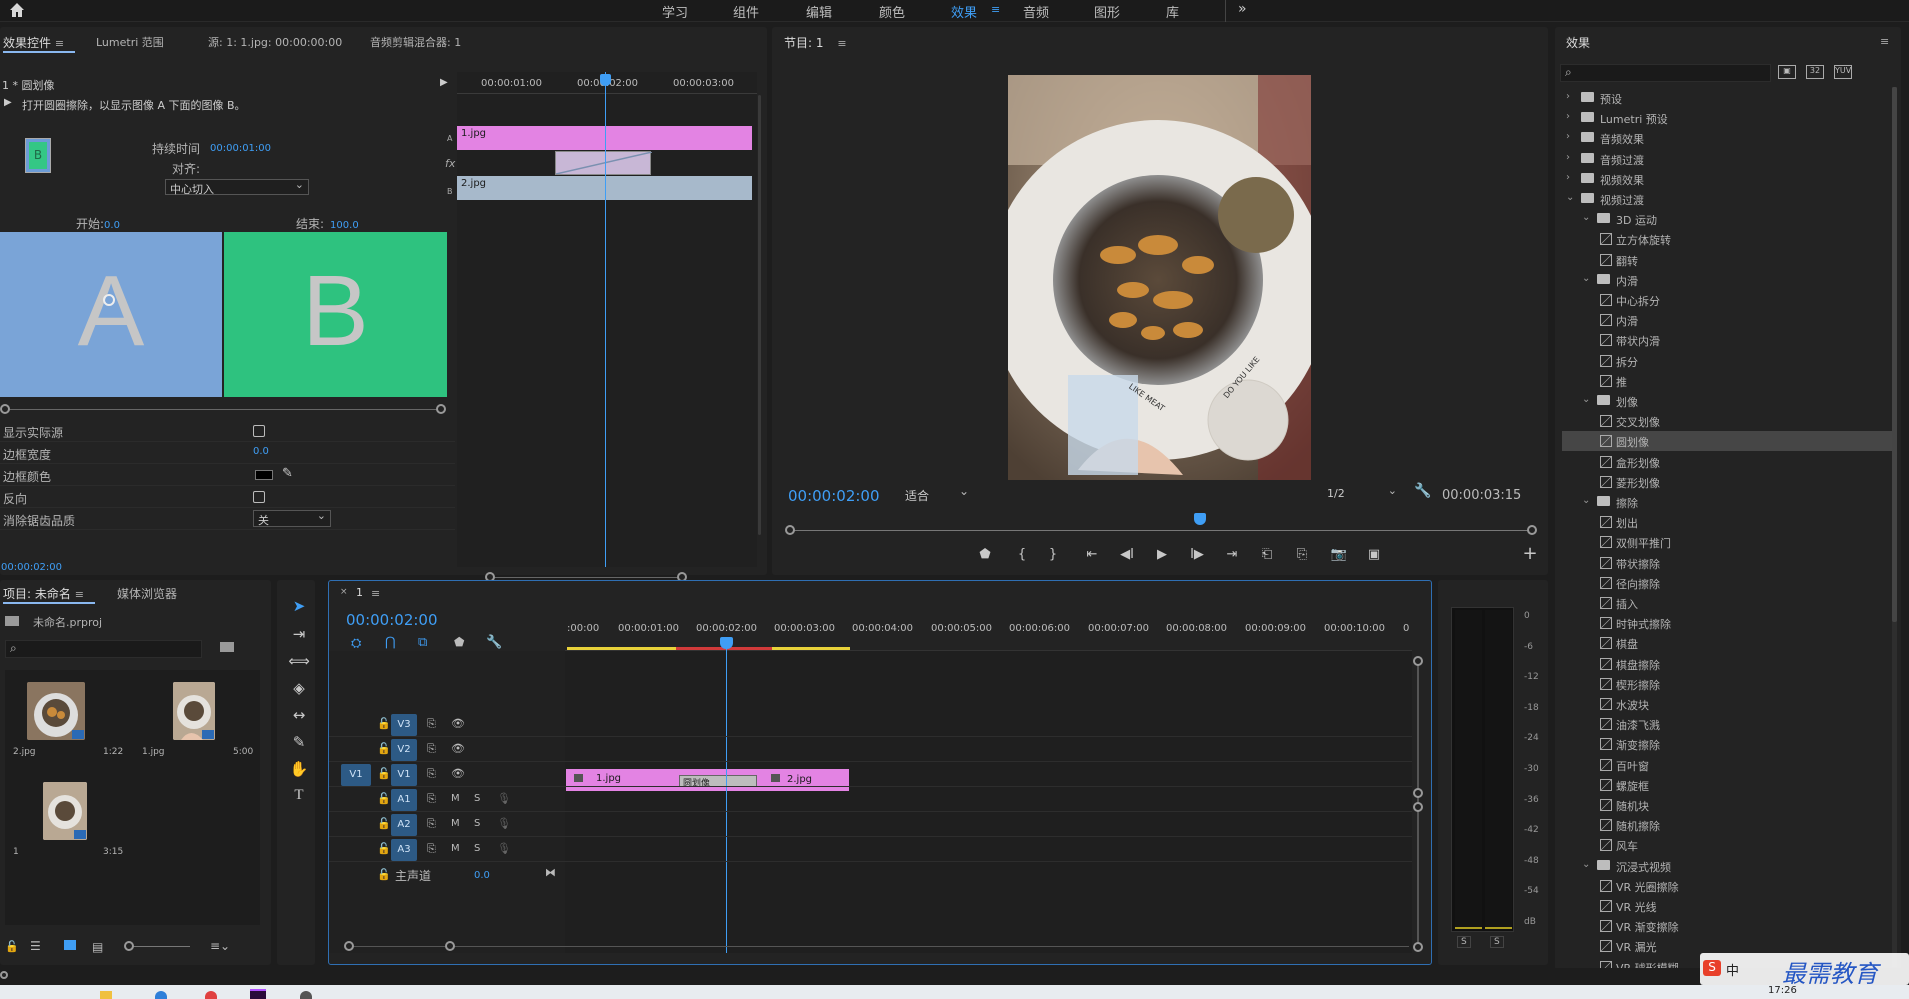 The image size is (1909, 999). I want to click on project-item-thumb, so click(56, 711).